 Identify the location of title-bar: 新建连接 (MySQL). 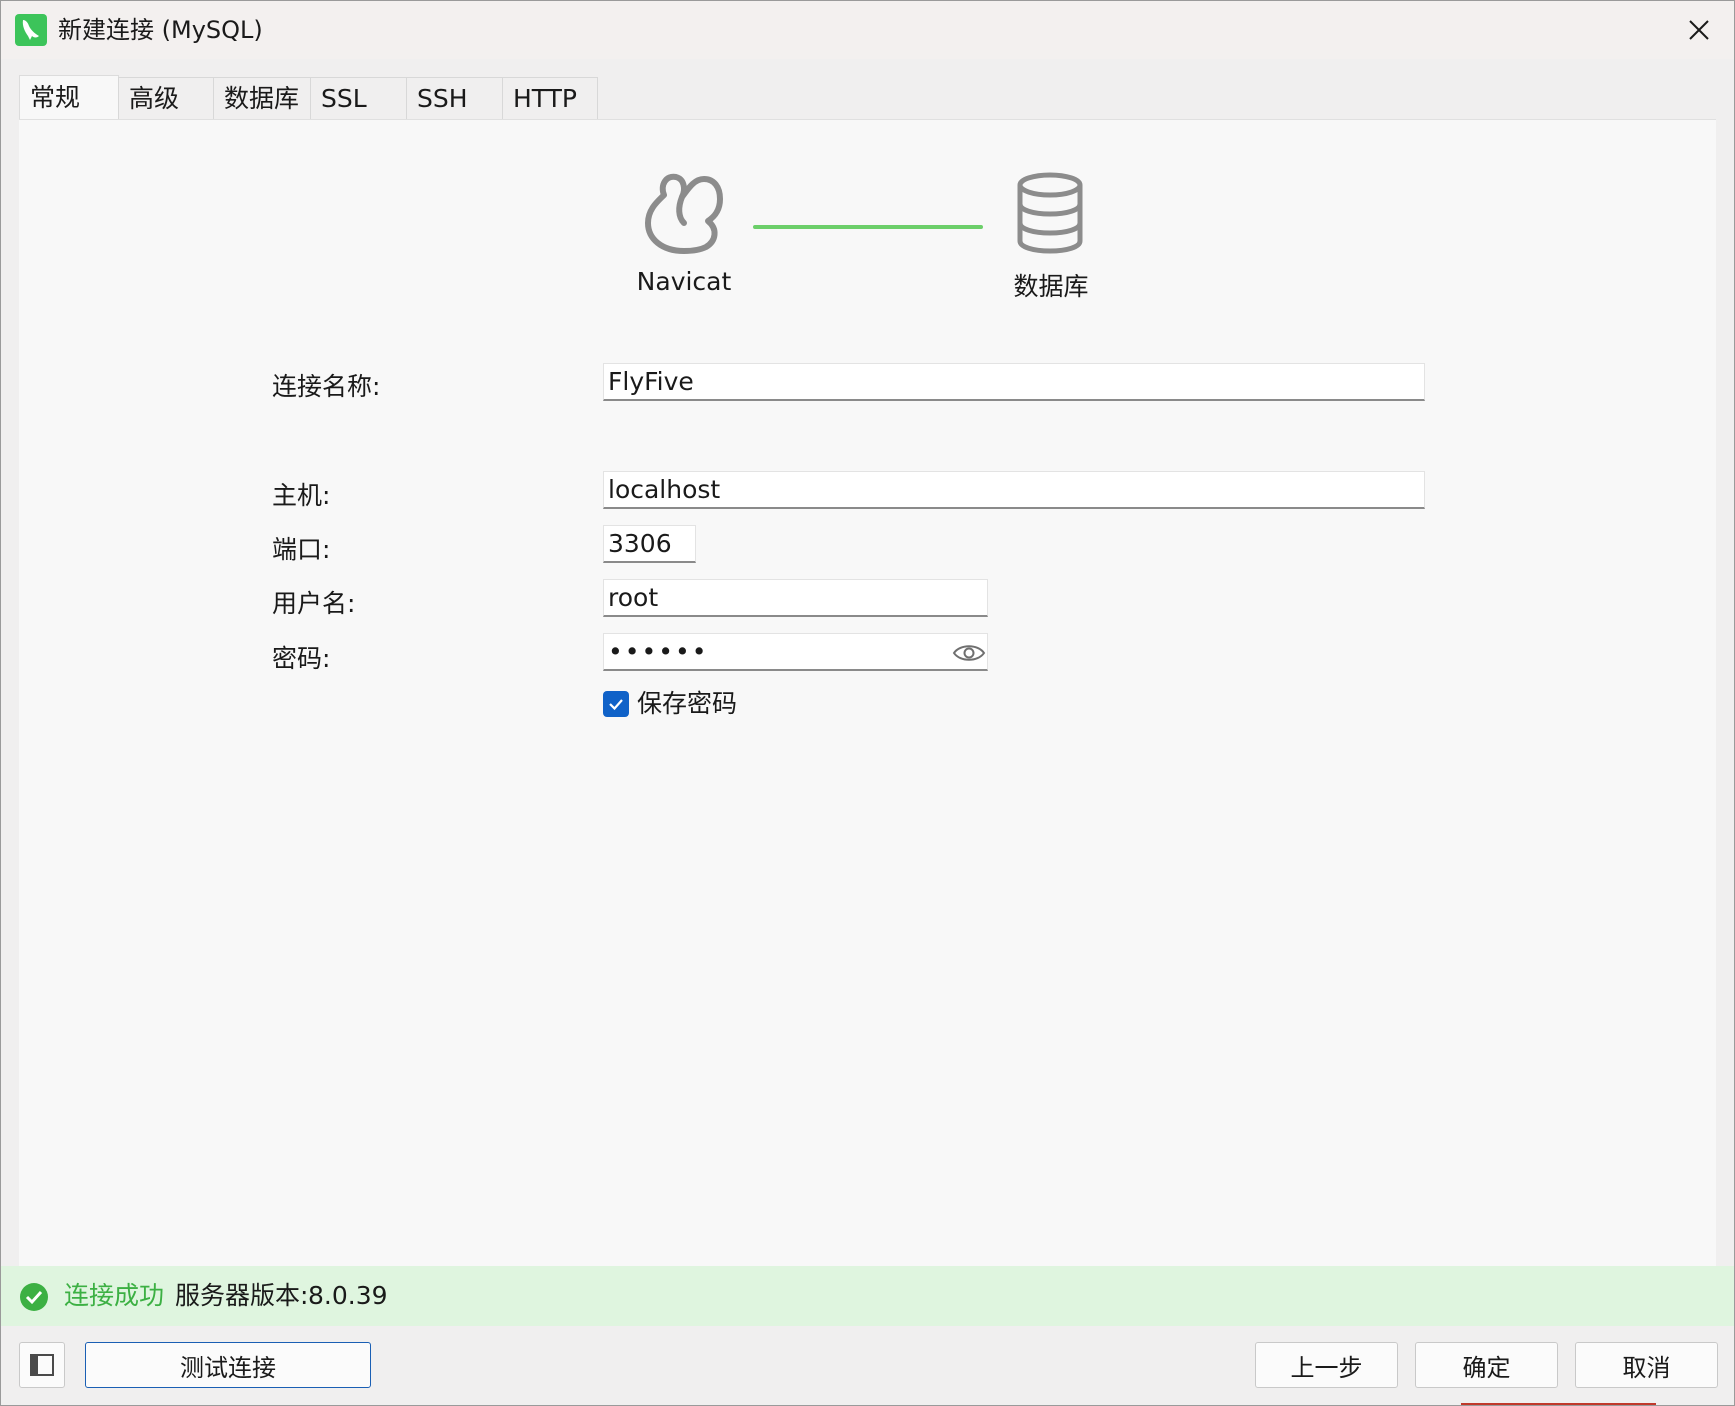
(867, 30).